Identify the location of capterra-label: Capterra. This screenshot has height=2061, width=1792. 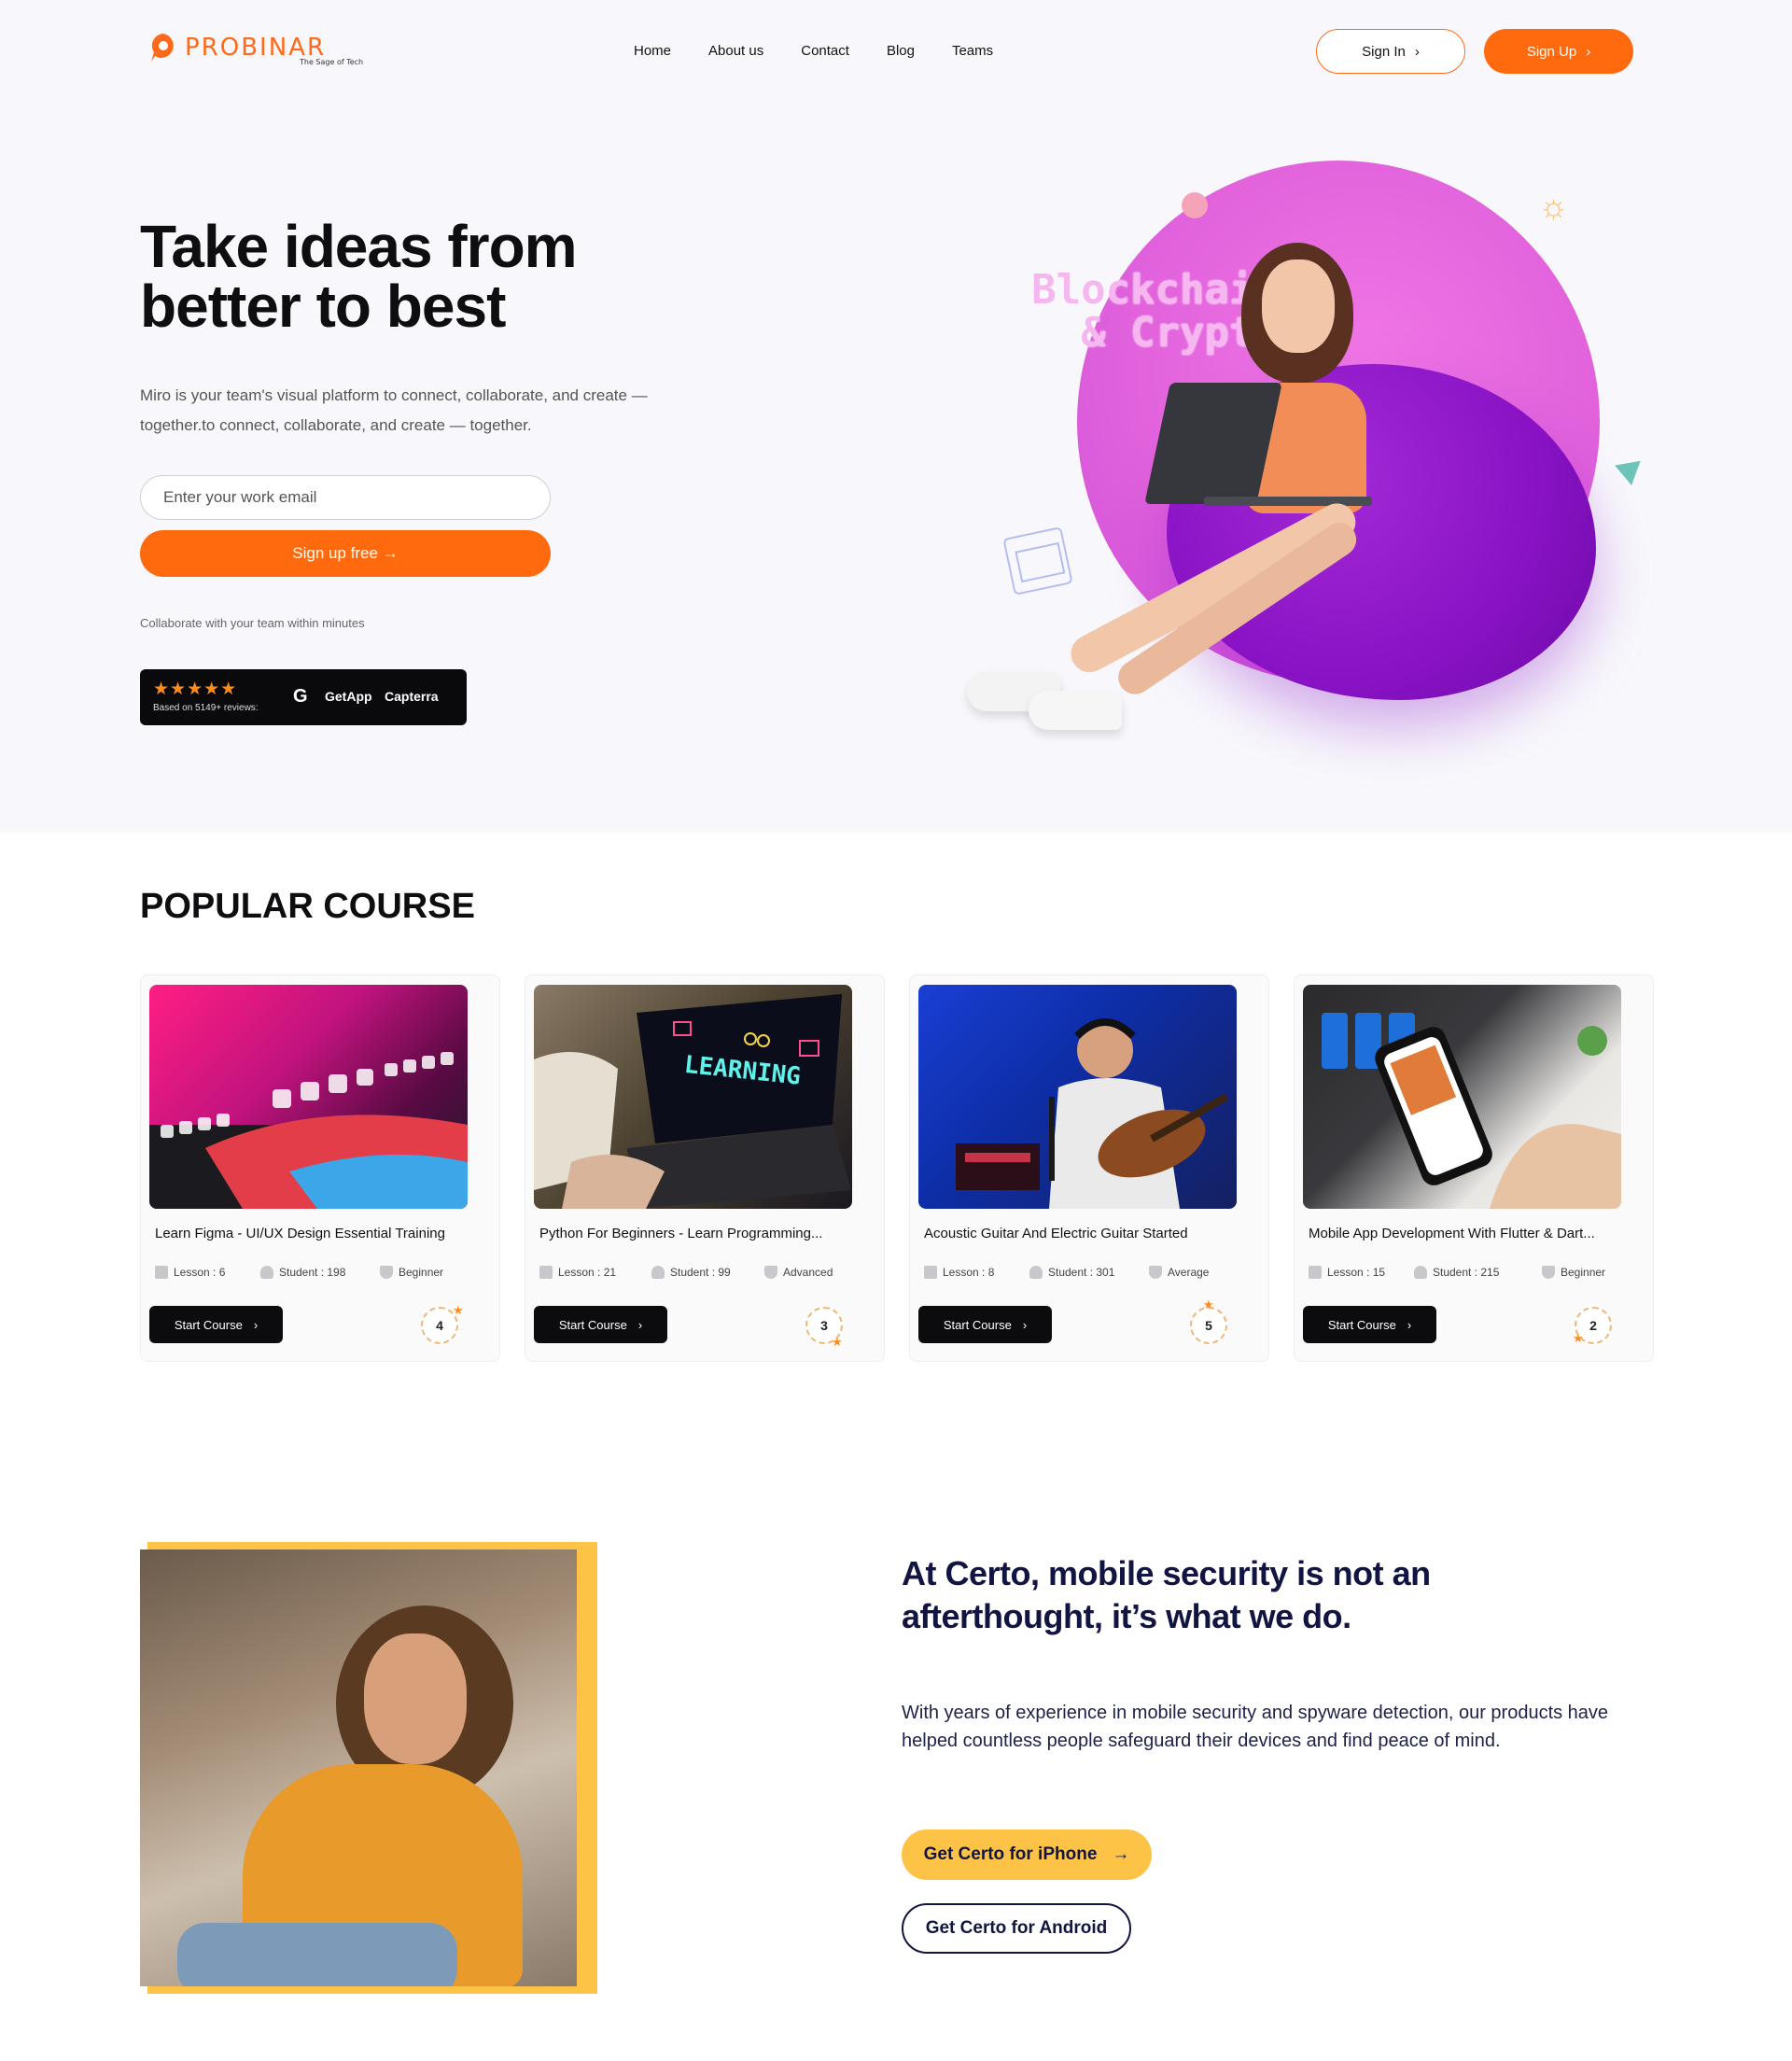
(412, 696).